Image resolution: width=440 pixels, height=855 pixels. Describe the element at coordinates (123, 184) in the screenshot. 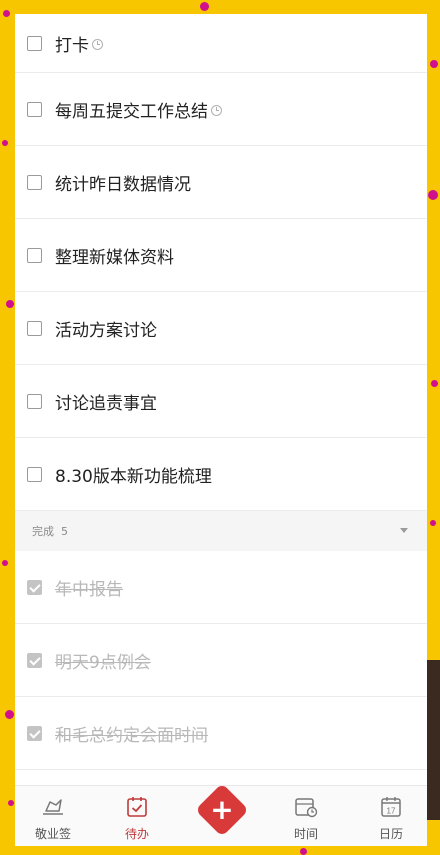

I see `todo-label: 统计昨日数据情况` at that location.